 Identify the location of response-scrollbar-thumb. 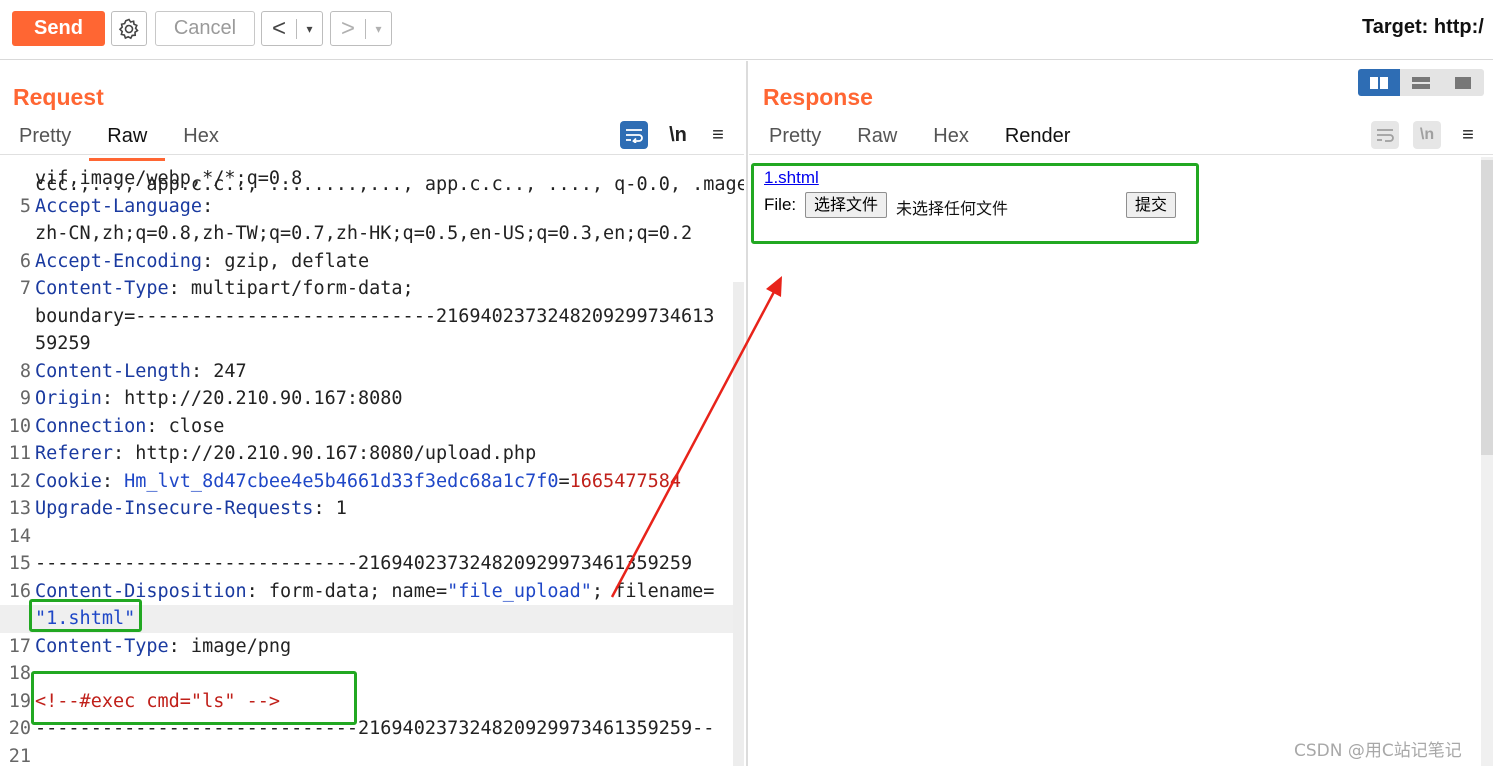
(1487, 307).